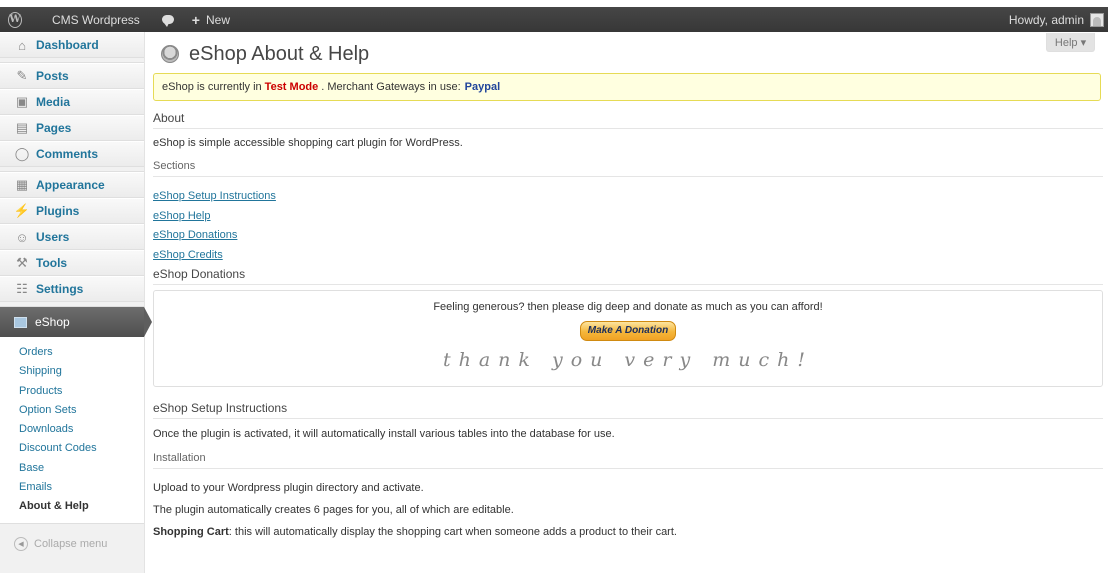  What do you see at coordinates (482, 87) in the screenshot?
I see `gateway-label: Paypal` at bounding box center [482, 87].